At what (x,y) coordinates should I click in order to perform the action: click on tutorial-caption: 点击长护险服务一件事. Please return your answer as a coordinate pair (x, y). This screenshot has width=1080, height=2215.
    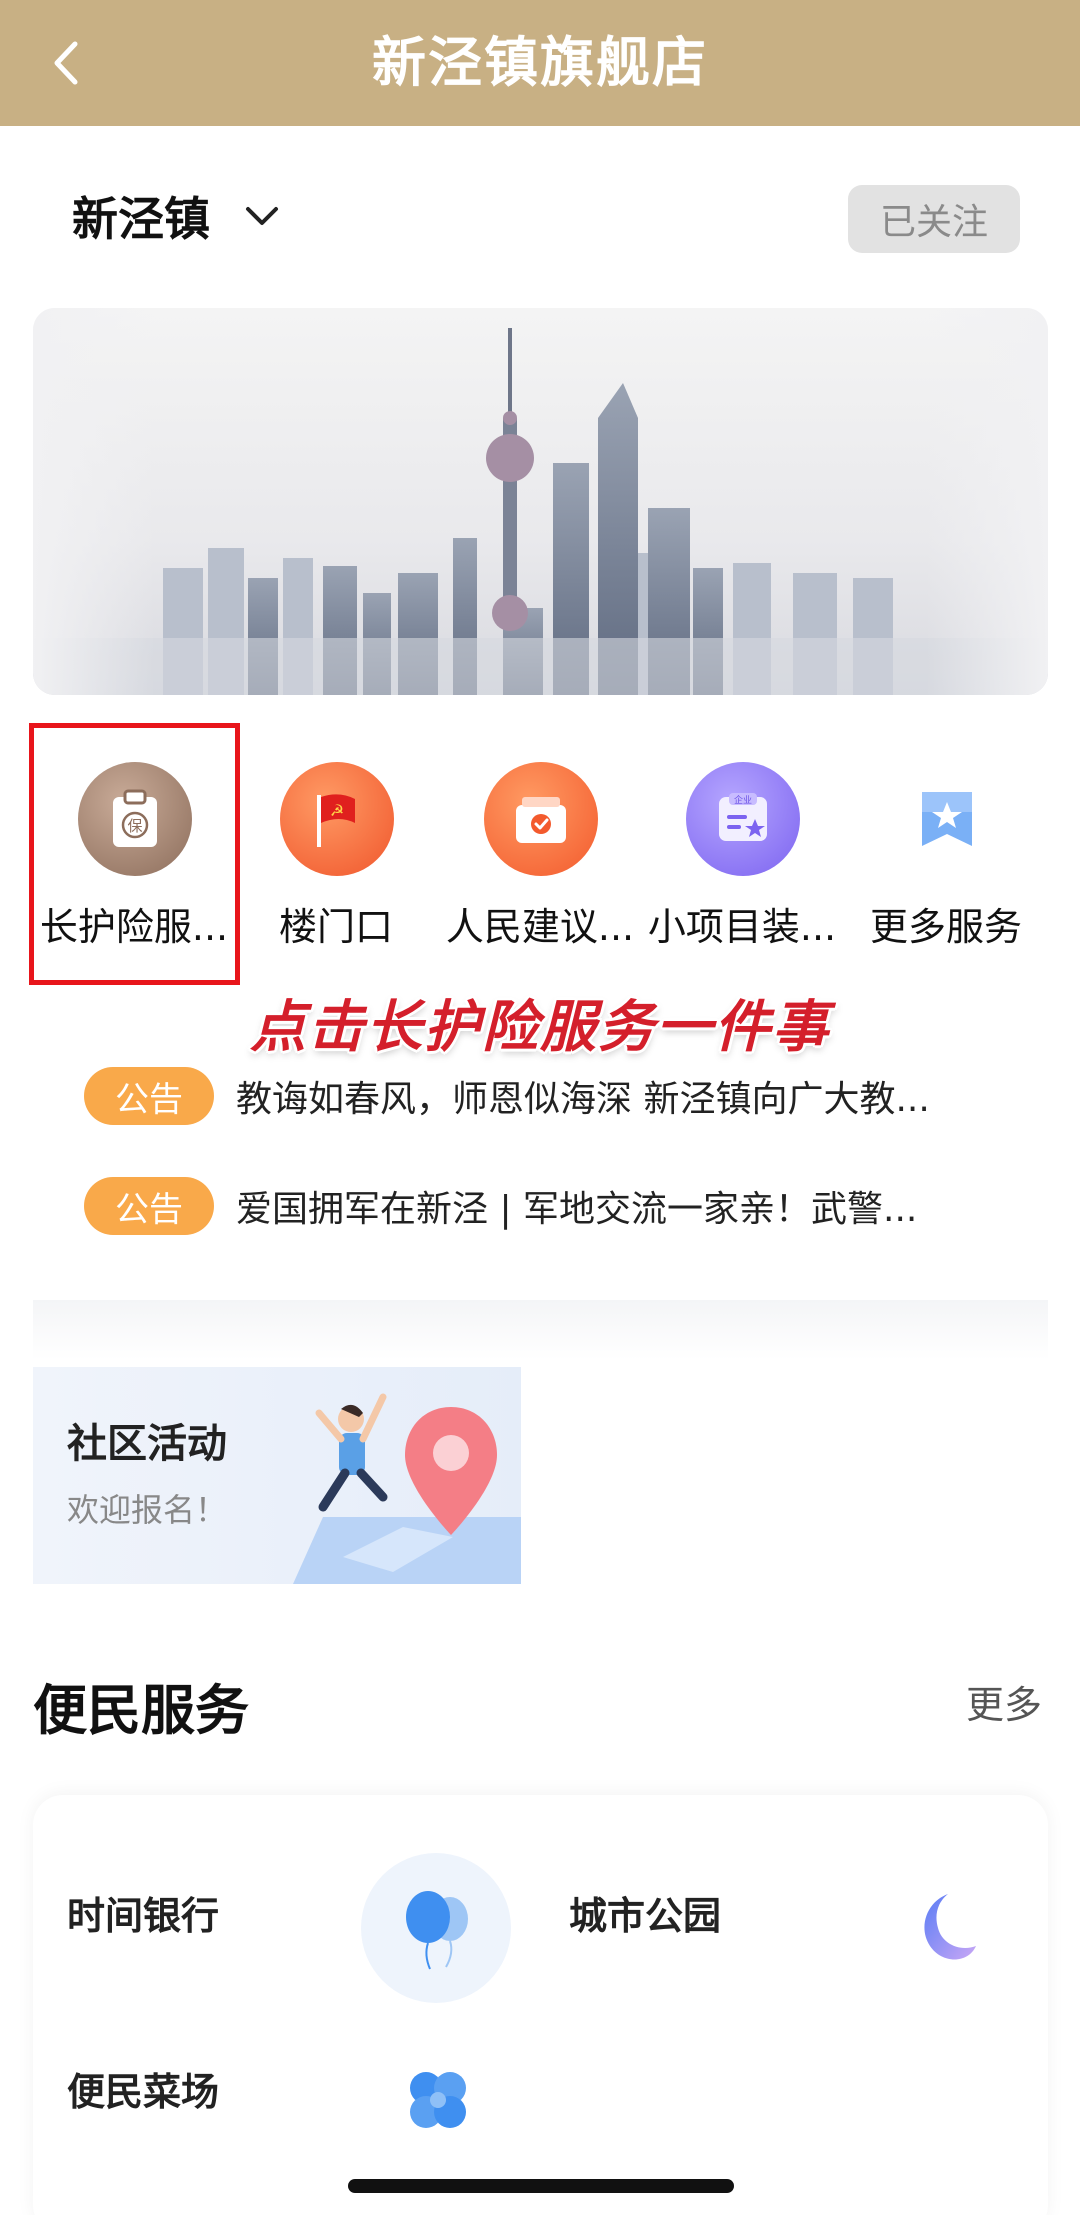
    Looking at the image, I should click on (540, 1027).